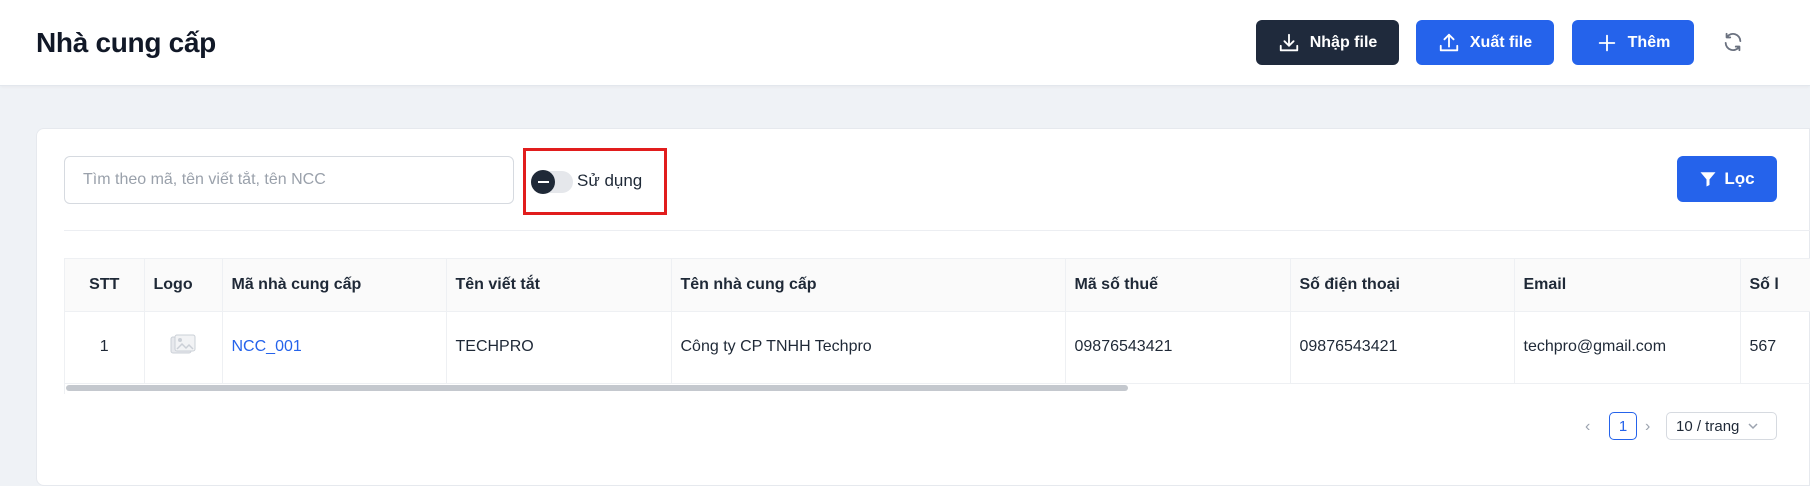  I want to click on export-file-label: Xuất file, so click(1501, 42).